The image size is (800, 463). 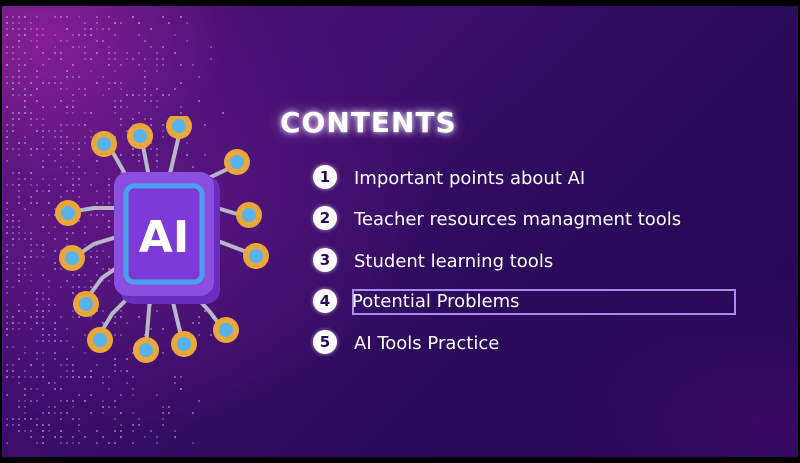 I want to click on list-item: 5 AI Tools Practice, so click(x=527, y=343).